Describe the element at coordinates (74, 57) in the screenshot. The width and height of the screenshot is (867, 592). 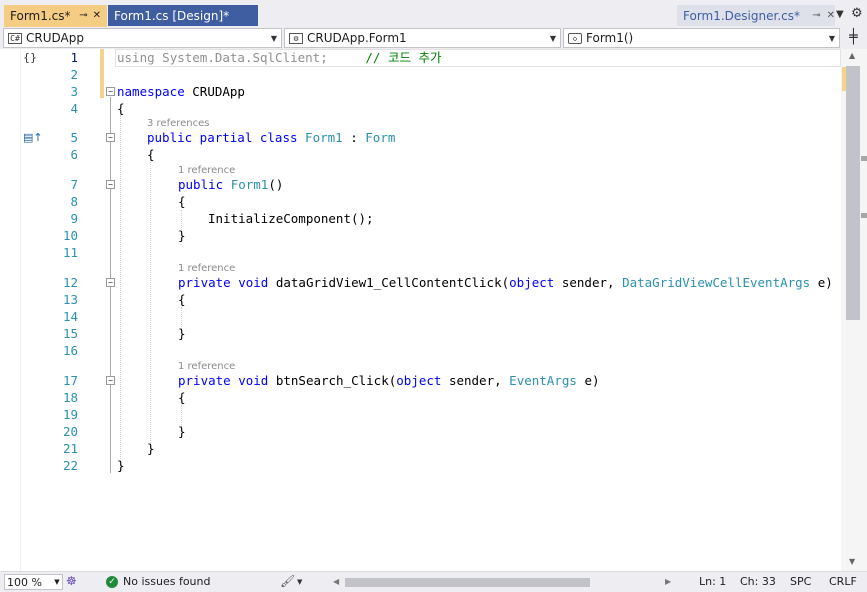
I see `line-number: 1` at that location.